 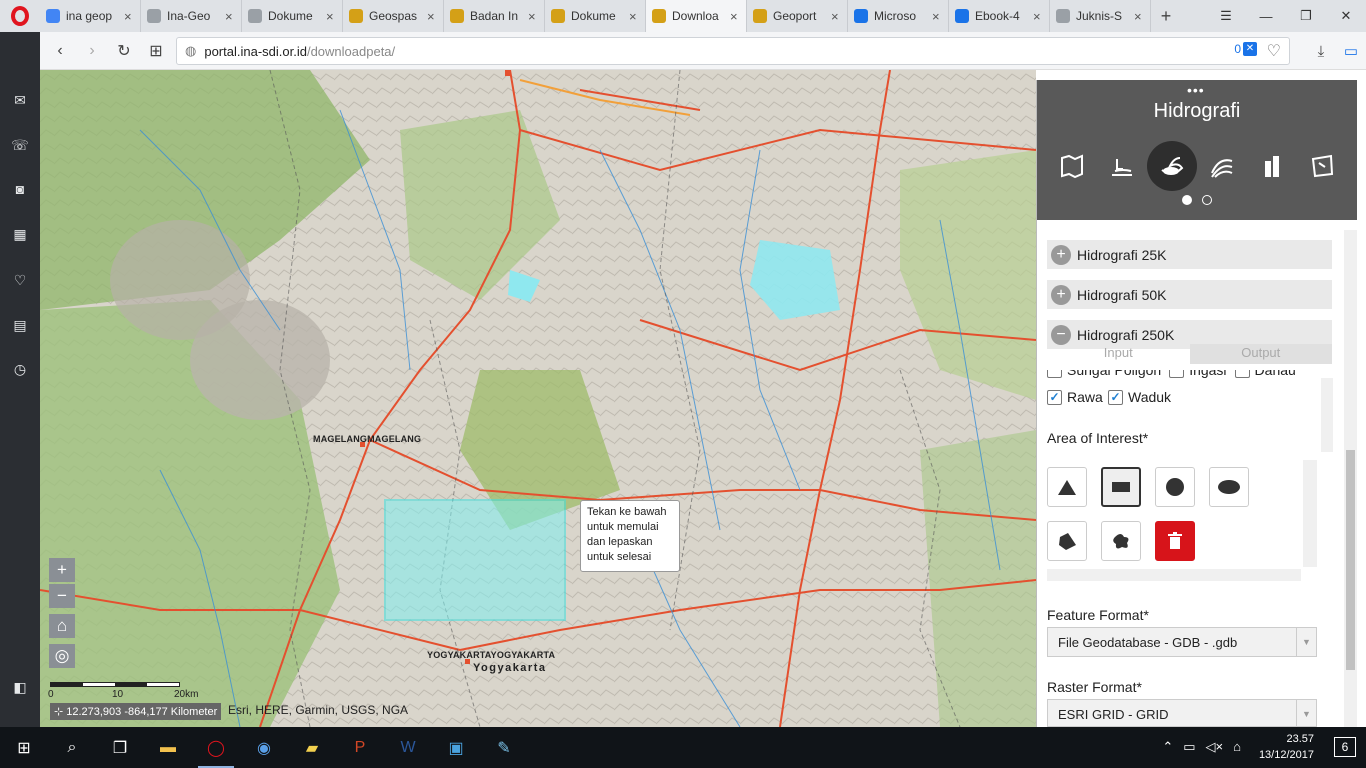 What do you see at coordinates (1121, 541) in the screenshot?
I see `draw-freehand-button` at bounding box center [1121, 541].